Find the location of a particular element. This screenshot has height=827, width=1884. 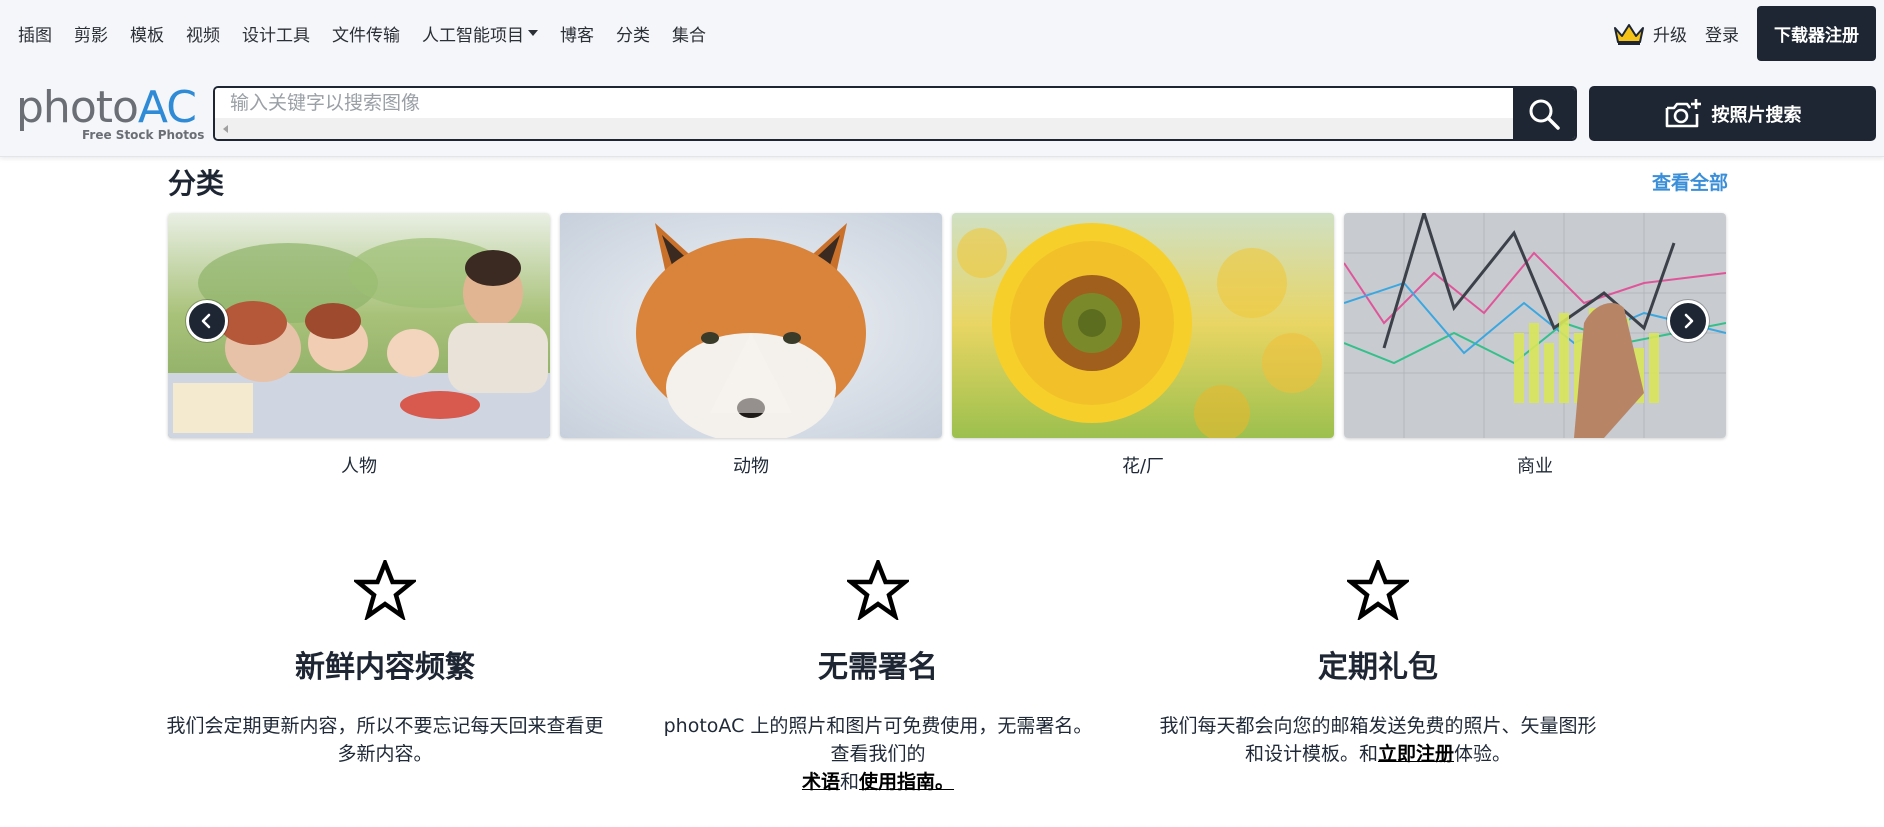

category-card-animals: 动物 is located at coordinates (751, 345).